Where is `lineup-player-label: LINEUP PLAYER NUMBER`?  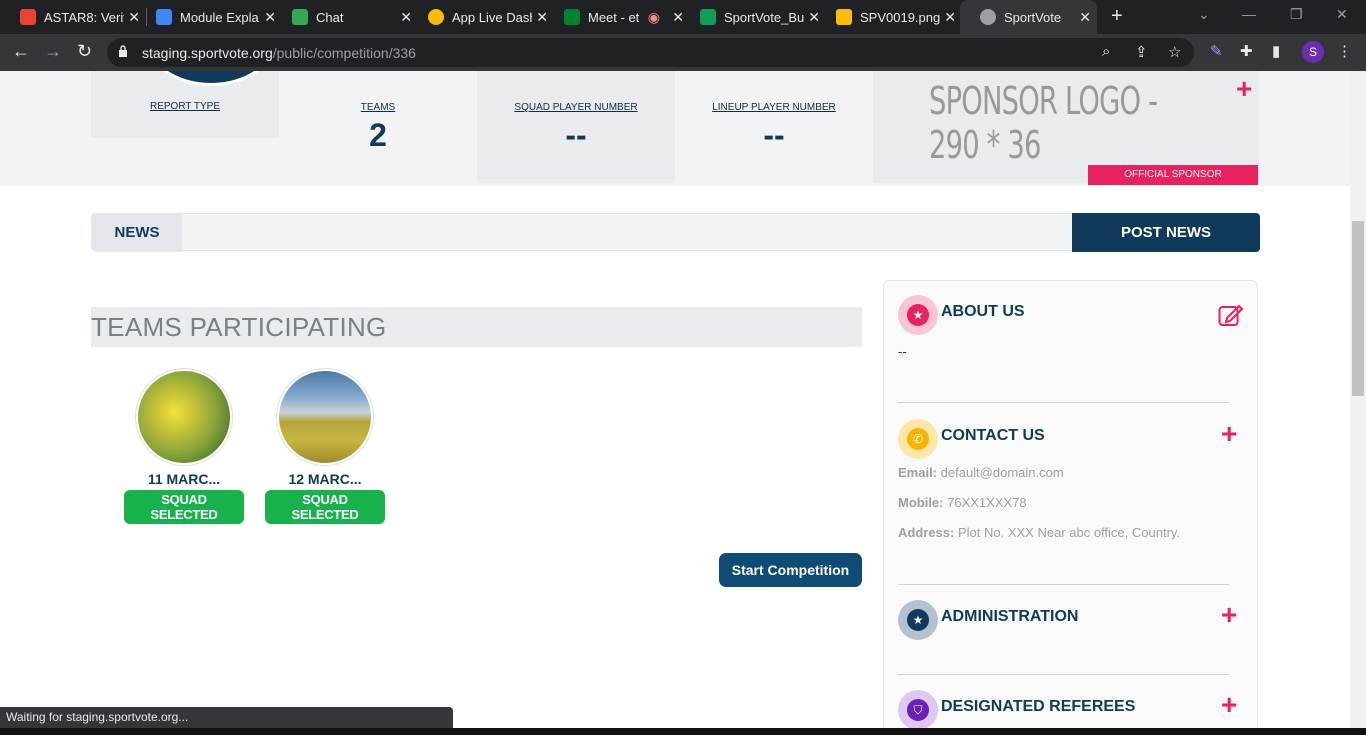
lineup-player-label: LINEUP PLAYER NUMBER is located at coordinates (774, 107).